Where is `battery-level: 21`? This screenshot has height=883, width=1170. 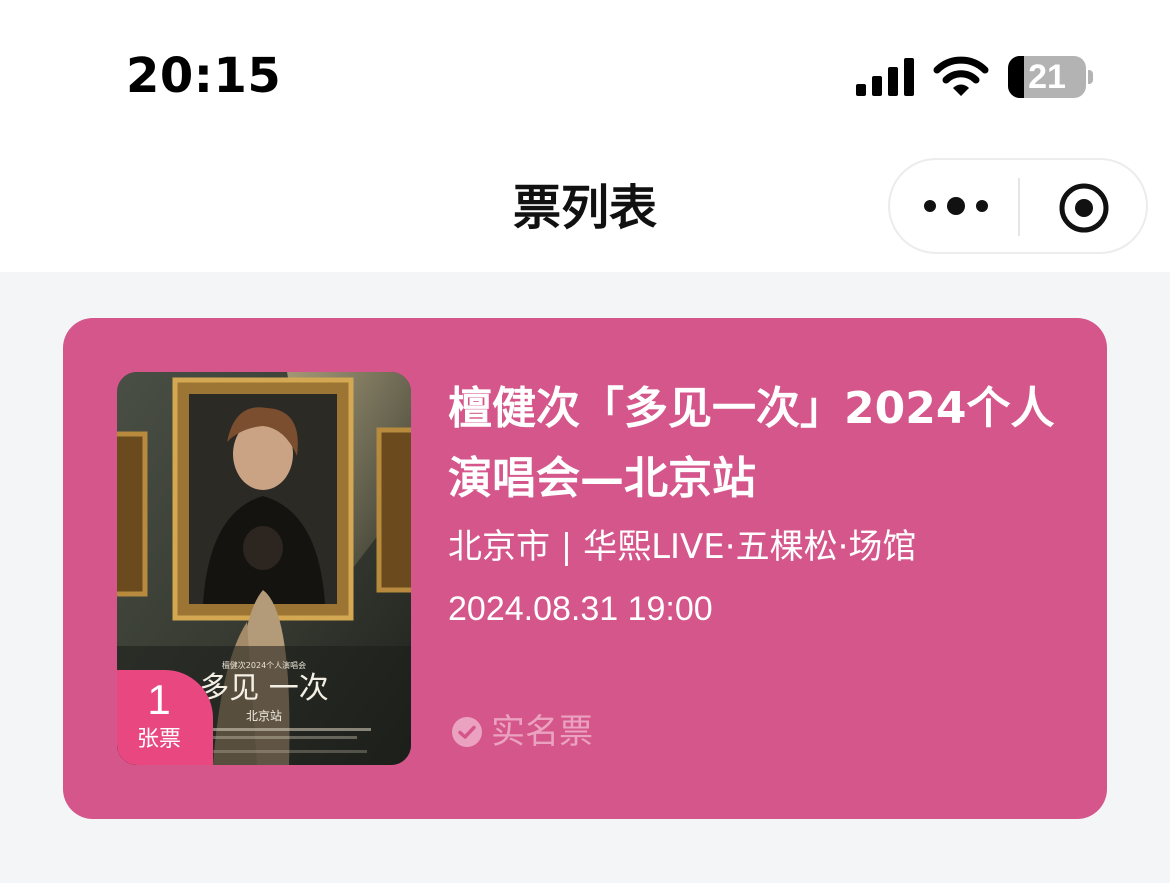 battery-level: 21 is located at coordinates (1047, 77).